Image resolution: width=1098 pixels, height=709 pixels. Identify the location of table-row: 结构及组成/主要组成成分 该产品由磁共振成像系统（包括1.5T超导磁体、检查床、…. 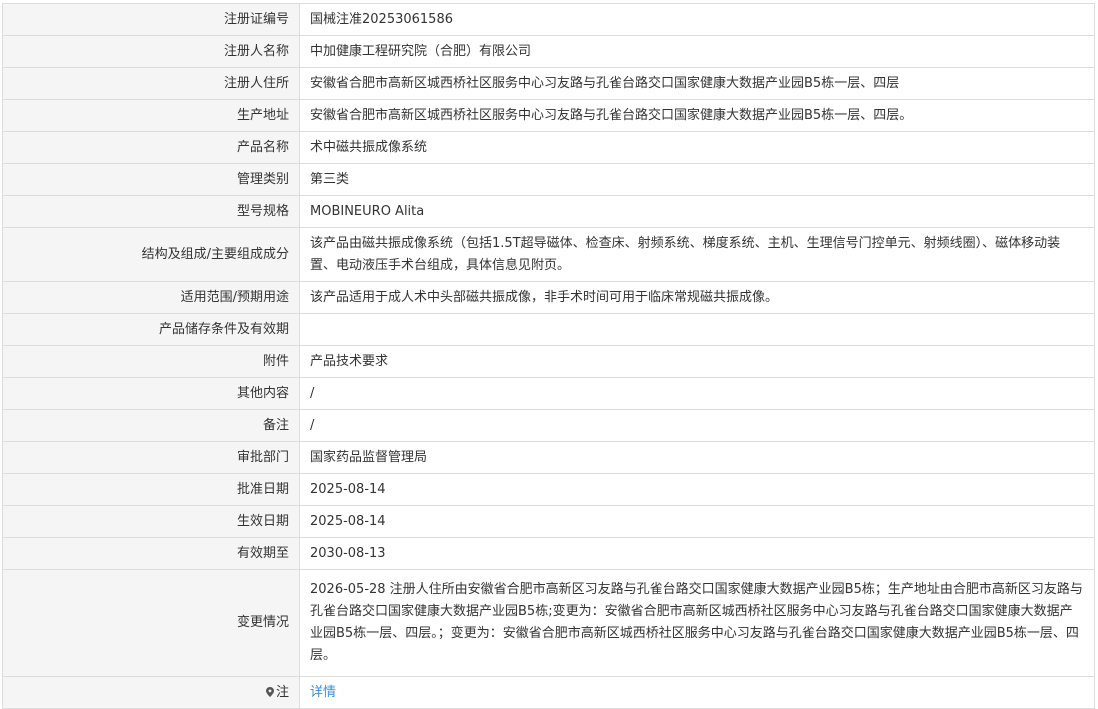
(548, 254).